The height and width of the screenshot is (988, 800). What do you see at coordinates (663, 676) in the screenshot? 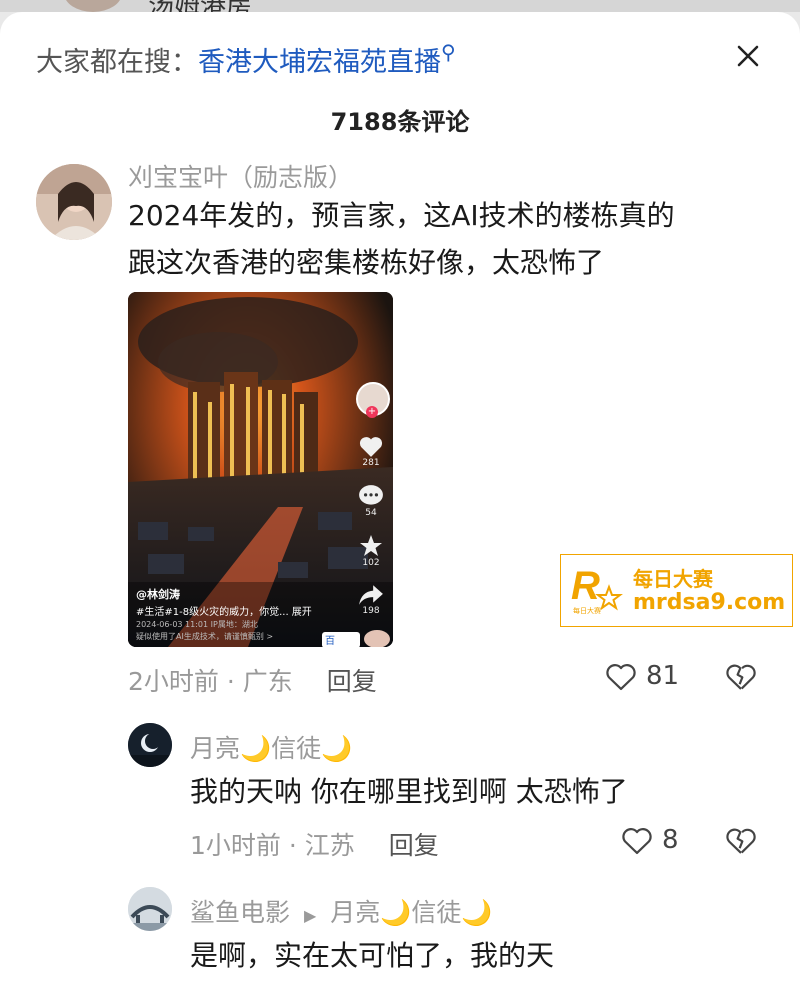
I see `comment-like-count: 81` at bounding box center [663, 676].